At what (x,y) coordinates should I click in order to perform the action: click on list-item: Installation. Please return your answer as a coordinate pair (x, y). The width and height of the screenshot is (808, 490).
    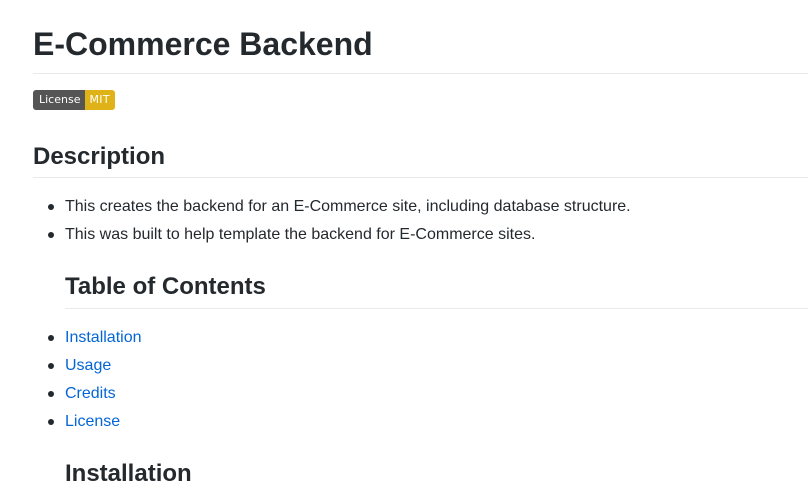
    Looking at the image, I should click on (87, 338).